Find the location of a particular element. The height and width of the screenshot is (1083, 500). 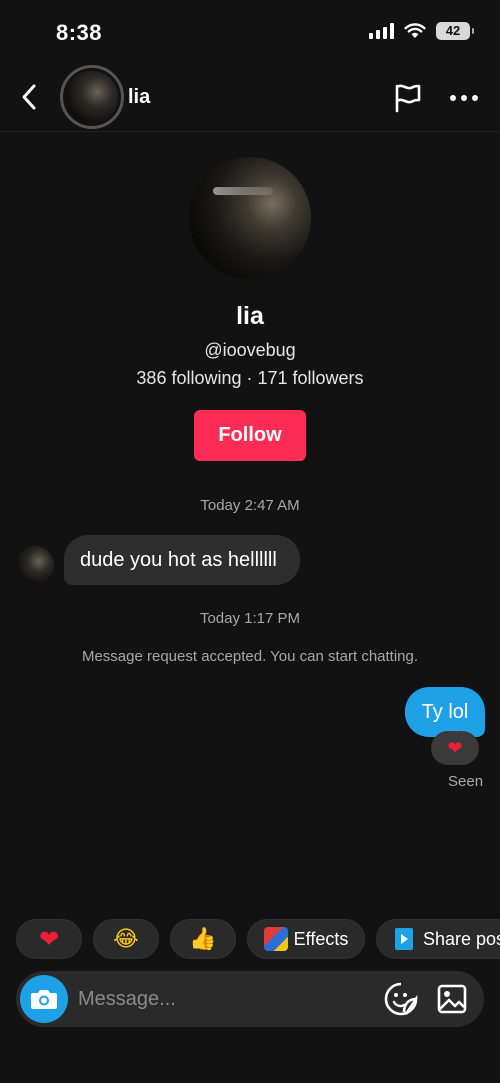

quick-reply-thumbs-up: 👍 is located at coordinates (203, 939).